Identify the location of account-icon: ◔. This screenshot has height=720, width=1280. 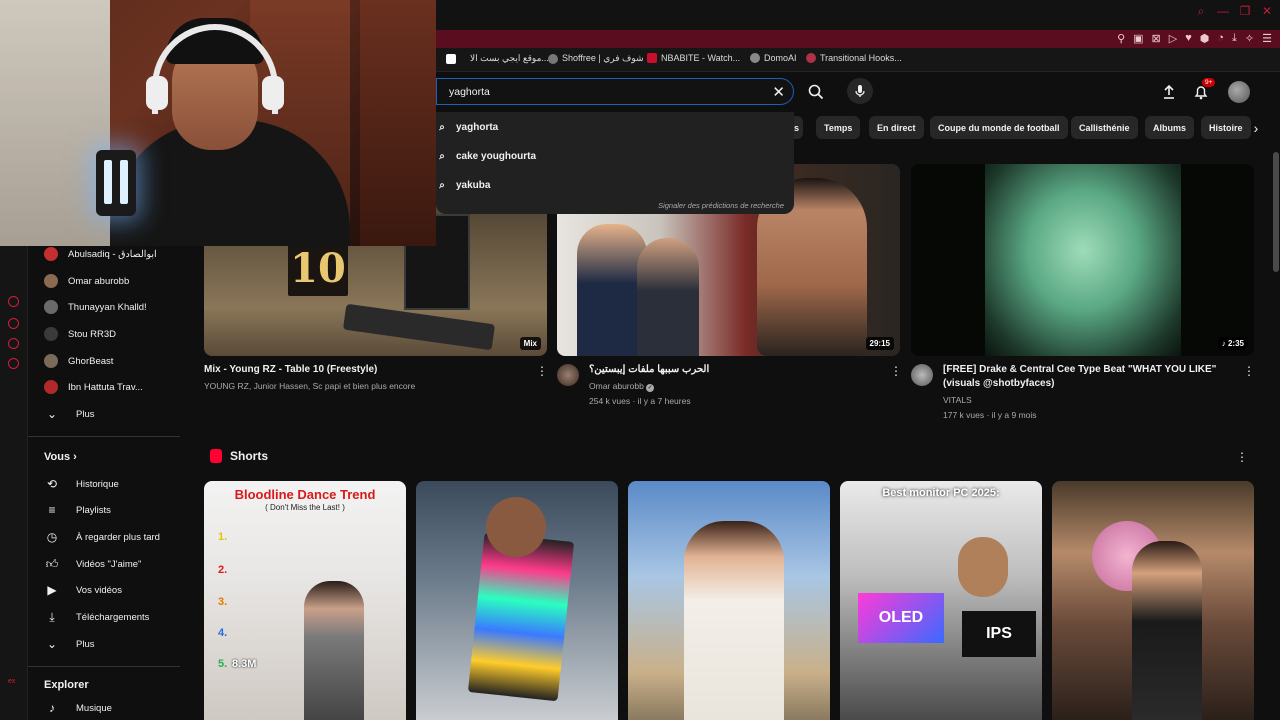
(1220, 38).